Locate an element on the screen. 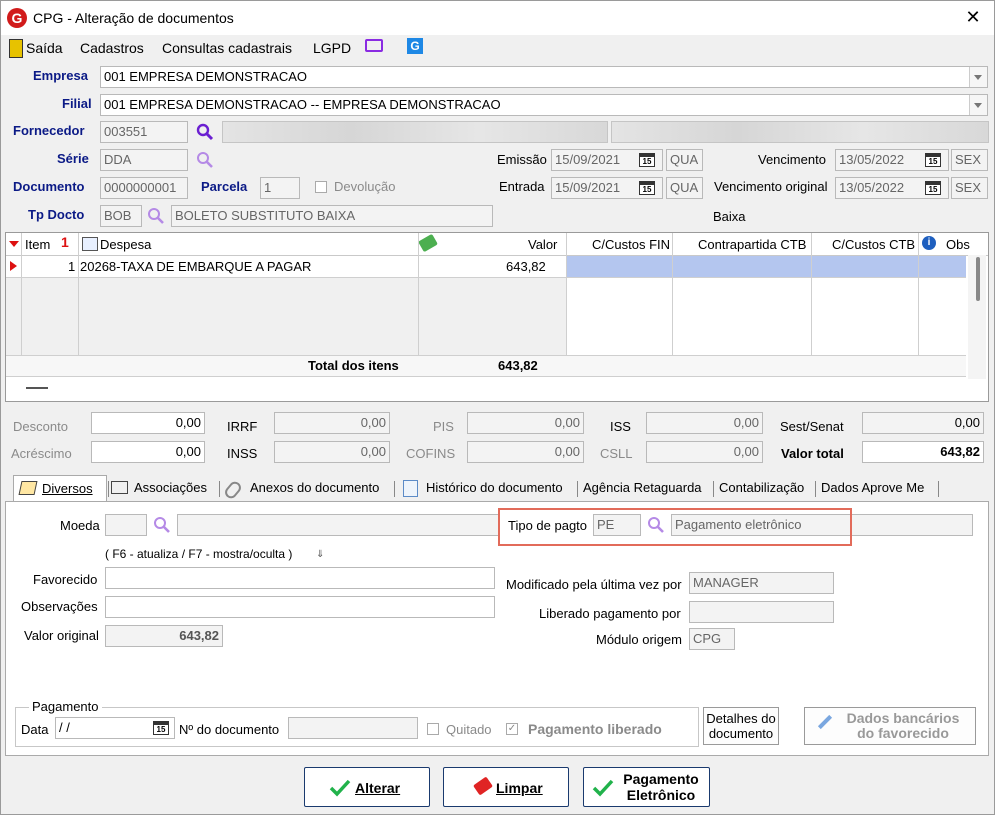 The height and width of the screenshot is (815, 995). tab-diversos-label: Diversos is located at coordinates (67, 488).